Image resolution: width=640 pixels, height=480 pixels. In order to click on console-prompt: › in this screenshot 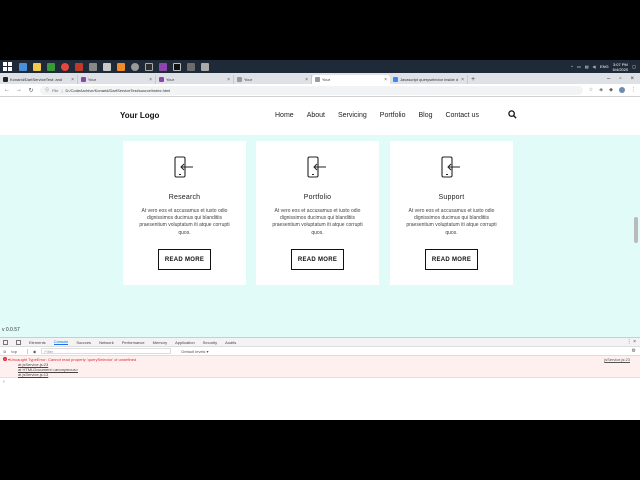, I will do `click(320, 382)`.